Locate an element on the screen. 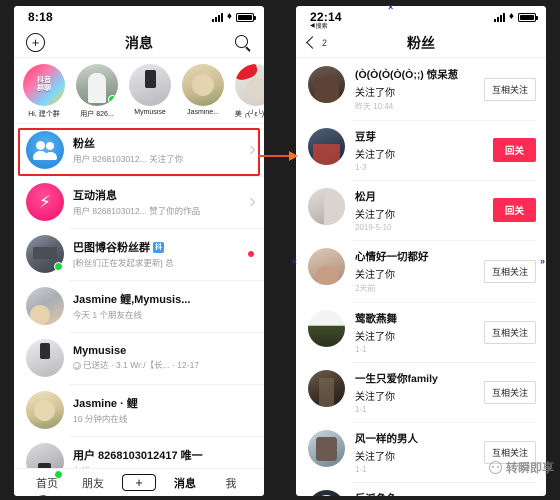  message-row-fans: 粉丝 用户 8268103012... 关注了你 is located at coordinates (139, 150).